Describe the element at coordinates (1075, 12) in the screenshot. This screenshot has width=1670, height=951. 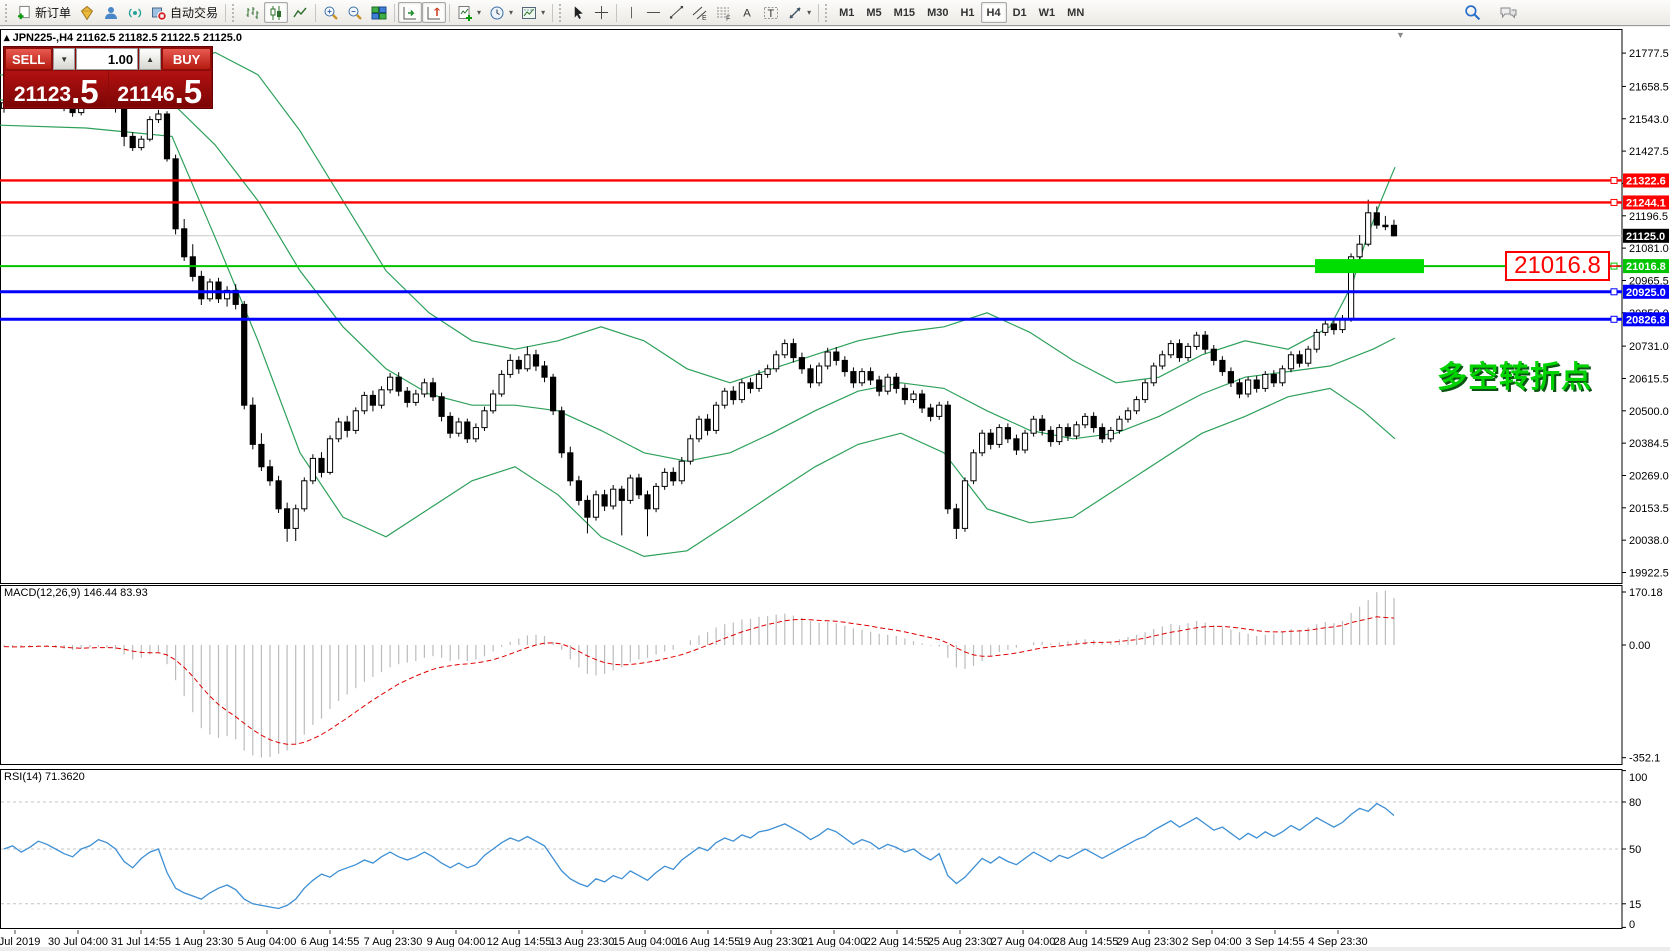
I see `timeframe-mn-button: MN` at that location.